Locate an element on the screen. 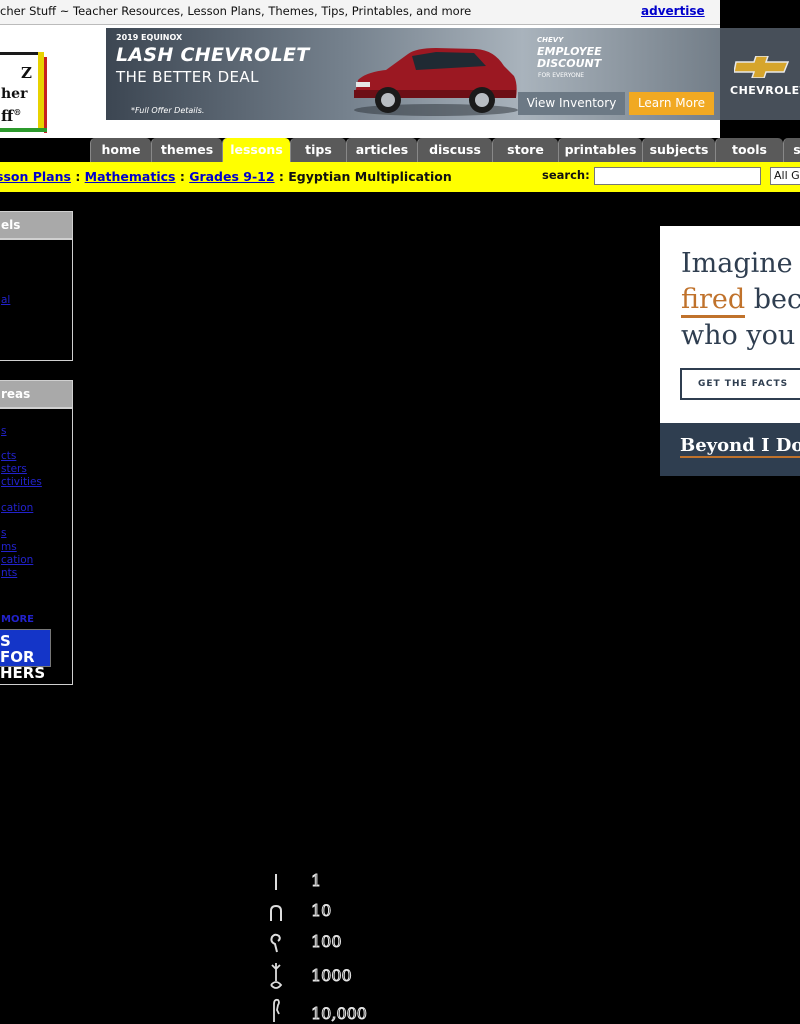 This screenshot has width=800, height=1024. sidebar-levels-box: els al is located at coordinates (36, 286).